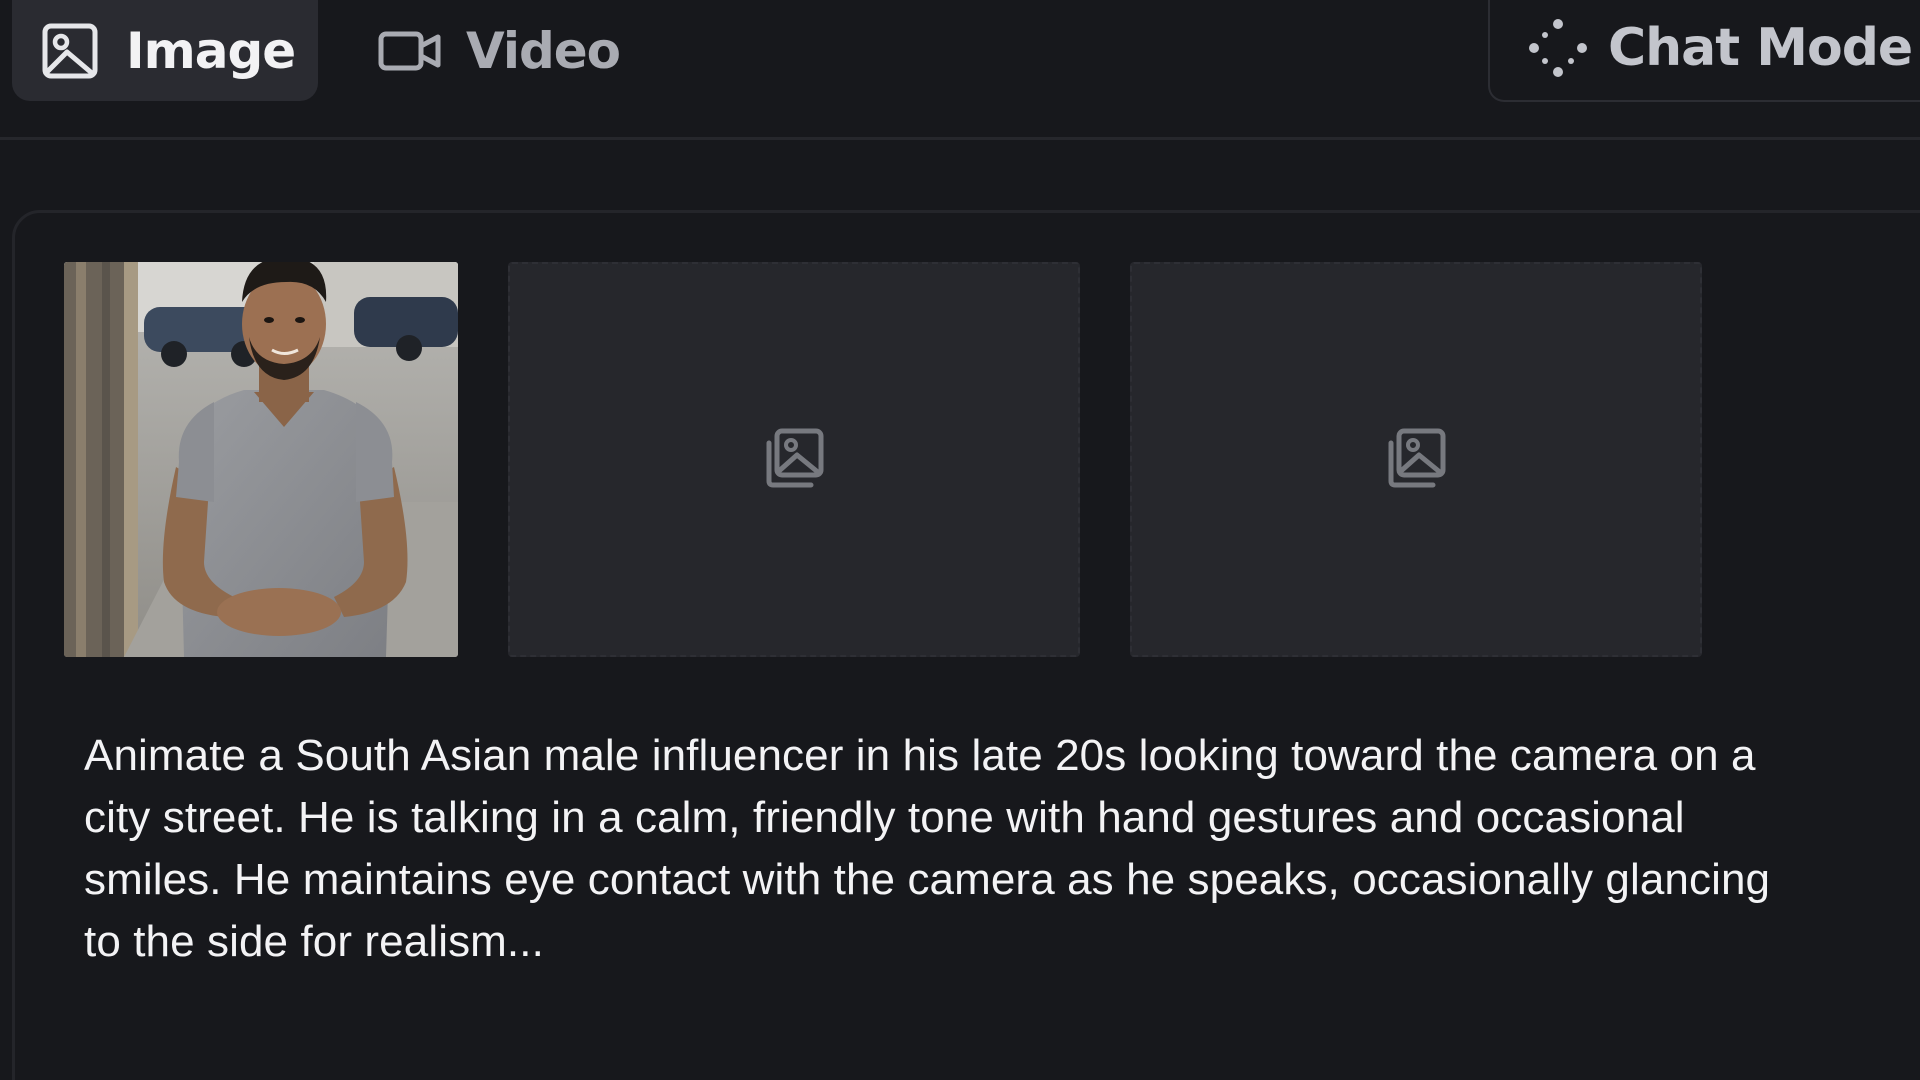 The width and height of the screenshot is (1920, 1080). I want to click on tab-image-label: Image, so click(211, 50).